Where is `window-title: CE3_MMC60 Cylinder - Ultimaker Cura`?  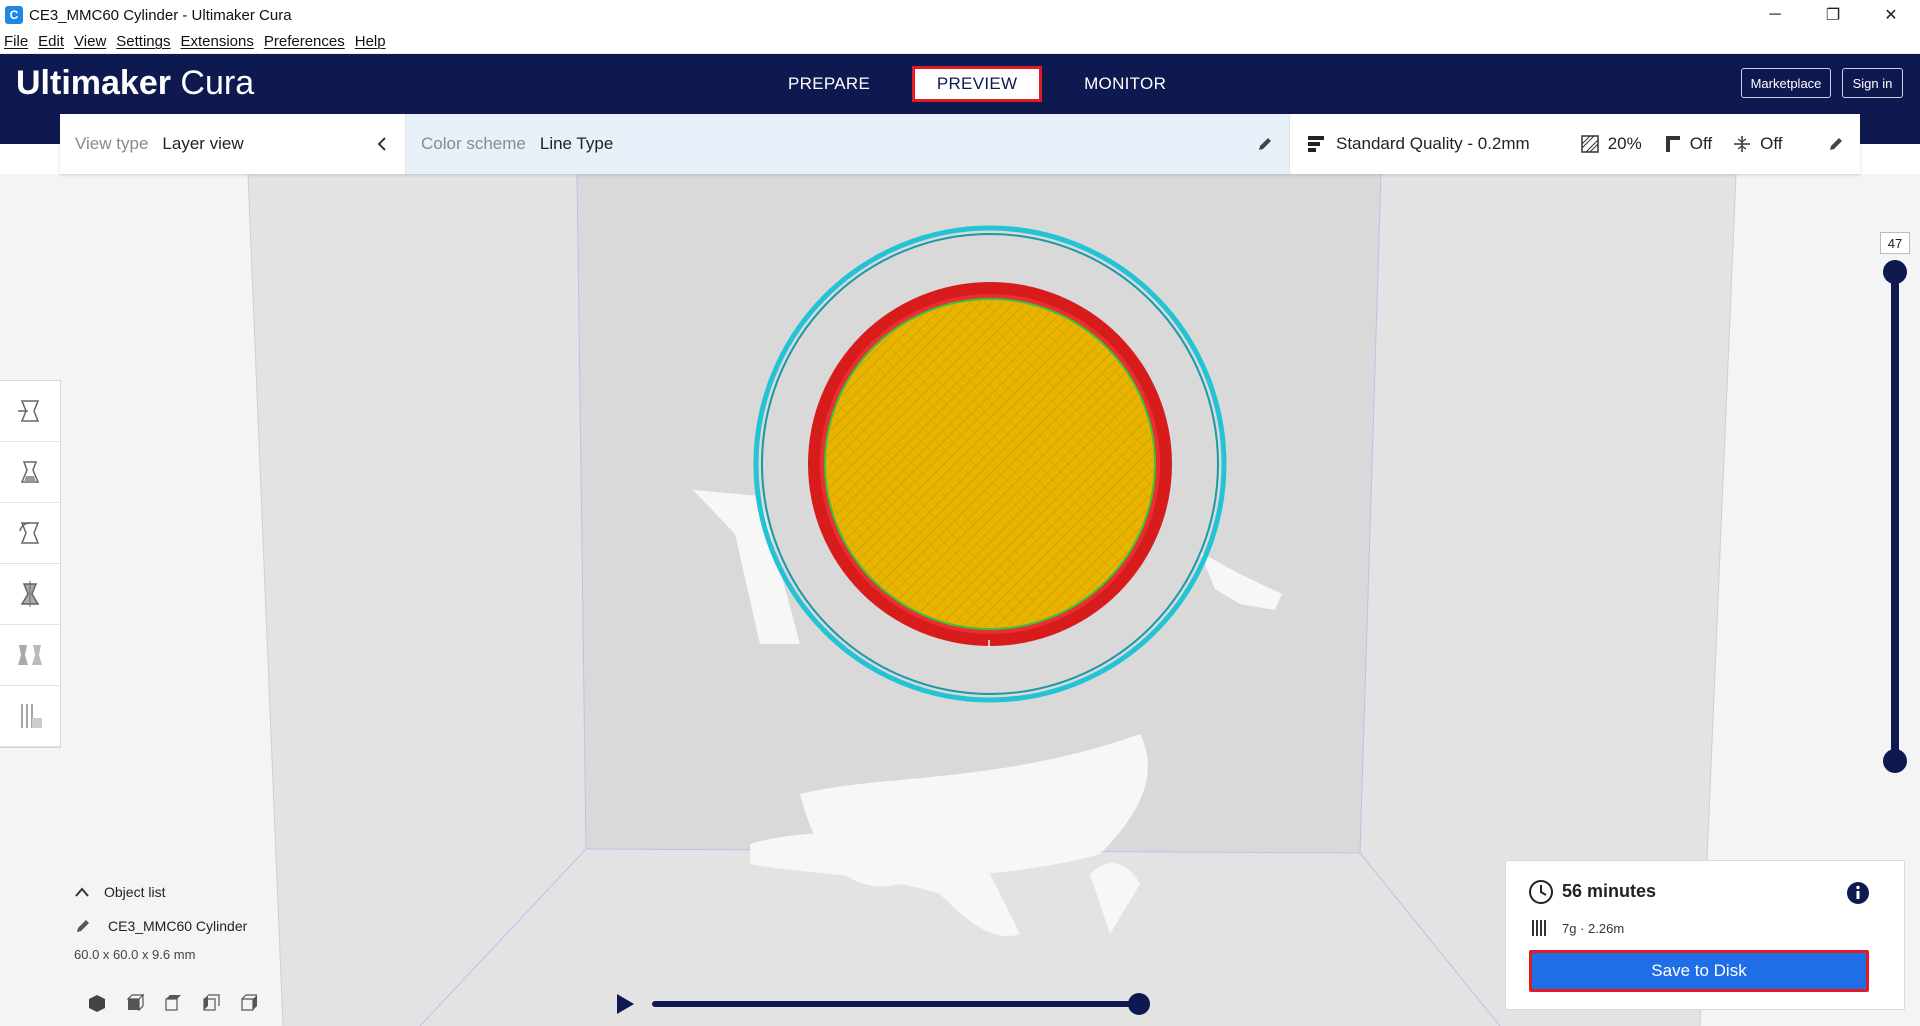 window-title: CE3_MMC60 Cylinder - Ultimaker Cura is located at coordinates (160, 15).